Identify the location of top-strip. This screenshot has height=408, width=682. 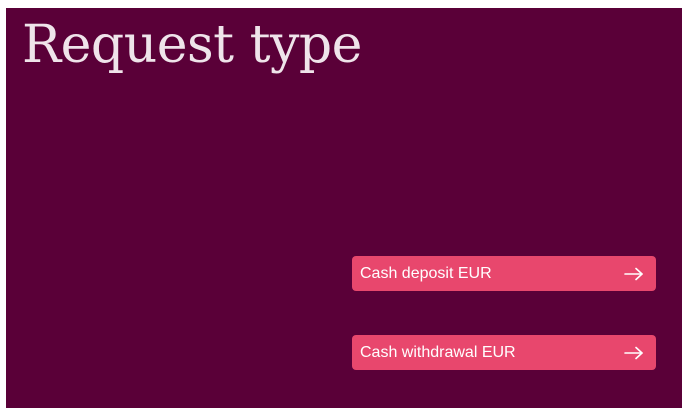
(341, 4).